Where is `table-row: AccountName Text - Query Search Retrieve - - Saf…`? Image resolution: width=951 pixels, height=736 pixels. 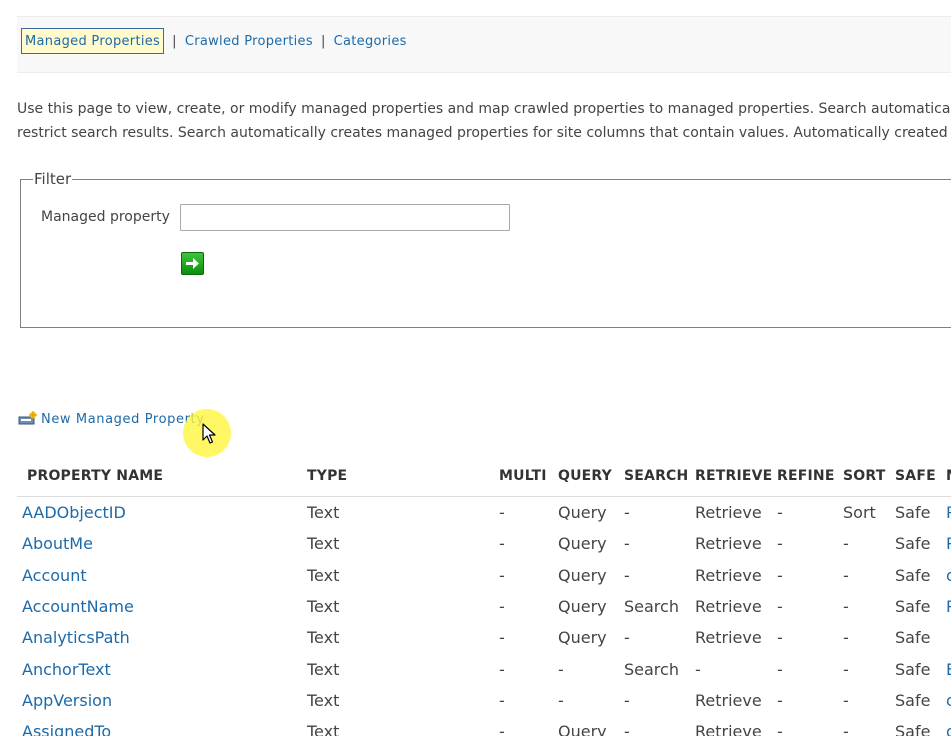
table-row: AccountName Text - Query Search Retrieve - - Saf… is located at coordinates (484, 612).